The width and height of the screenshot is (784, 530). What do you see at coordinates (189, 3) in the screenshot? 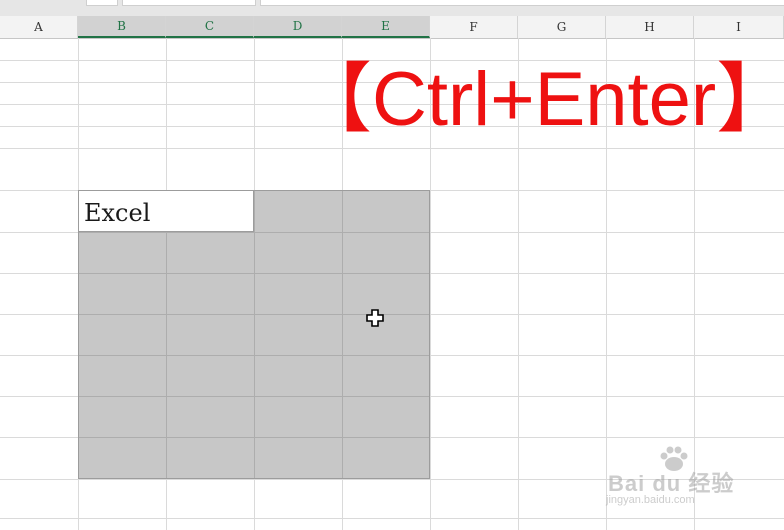
I see `tab-strip-name-box` at bounding box center [189, 3].